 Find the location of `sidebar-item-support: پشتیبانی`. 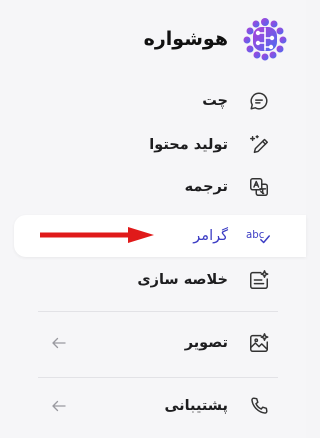

sidebar-item-support: پشتیبانی is located at coordinates (153, 406).